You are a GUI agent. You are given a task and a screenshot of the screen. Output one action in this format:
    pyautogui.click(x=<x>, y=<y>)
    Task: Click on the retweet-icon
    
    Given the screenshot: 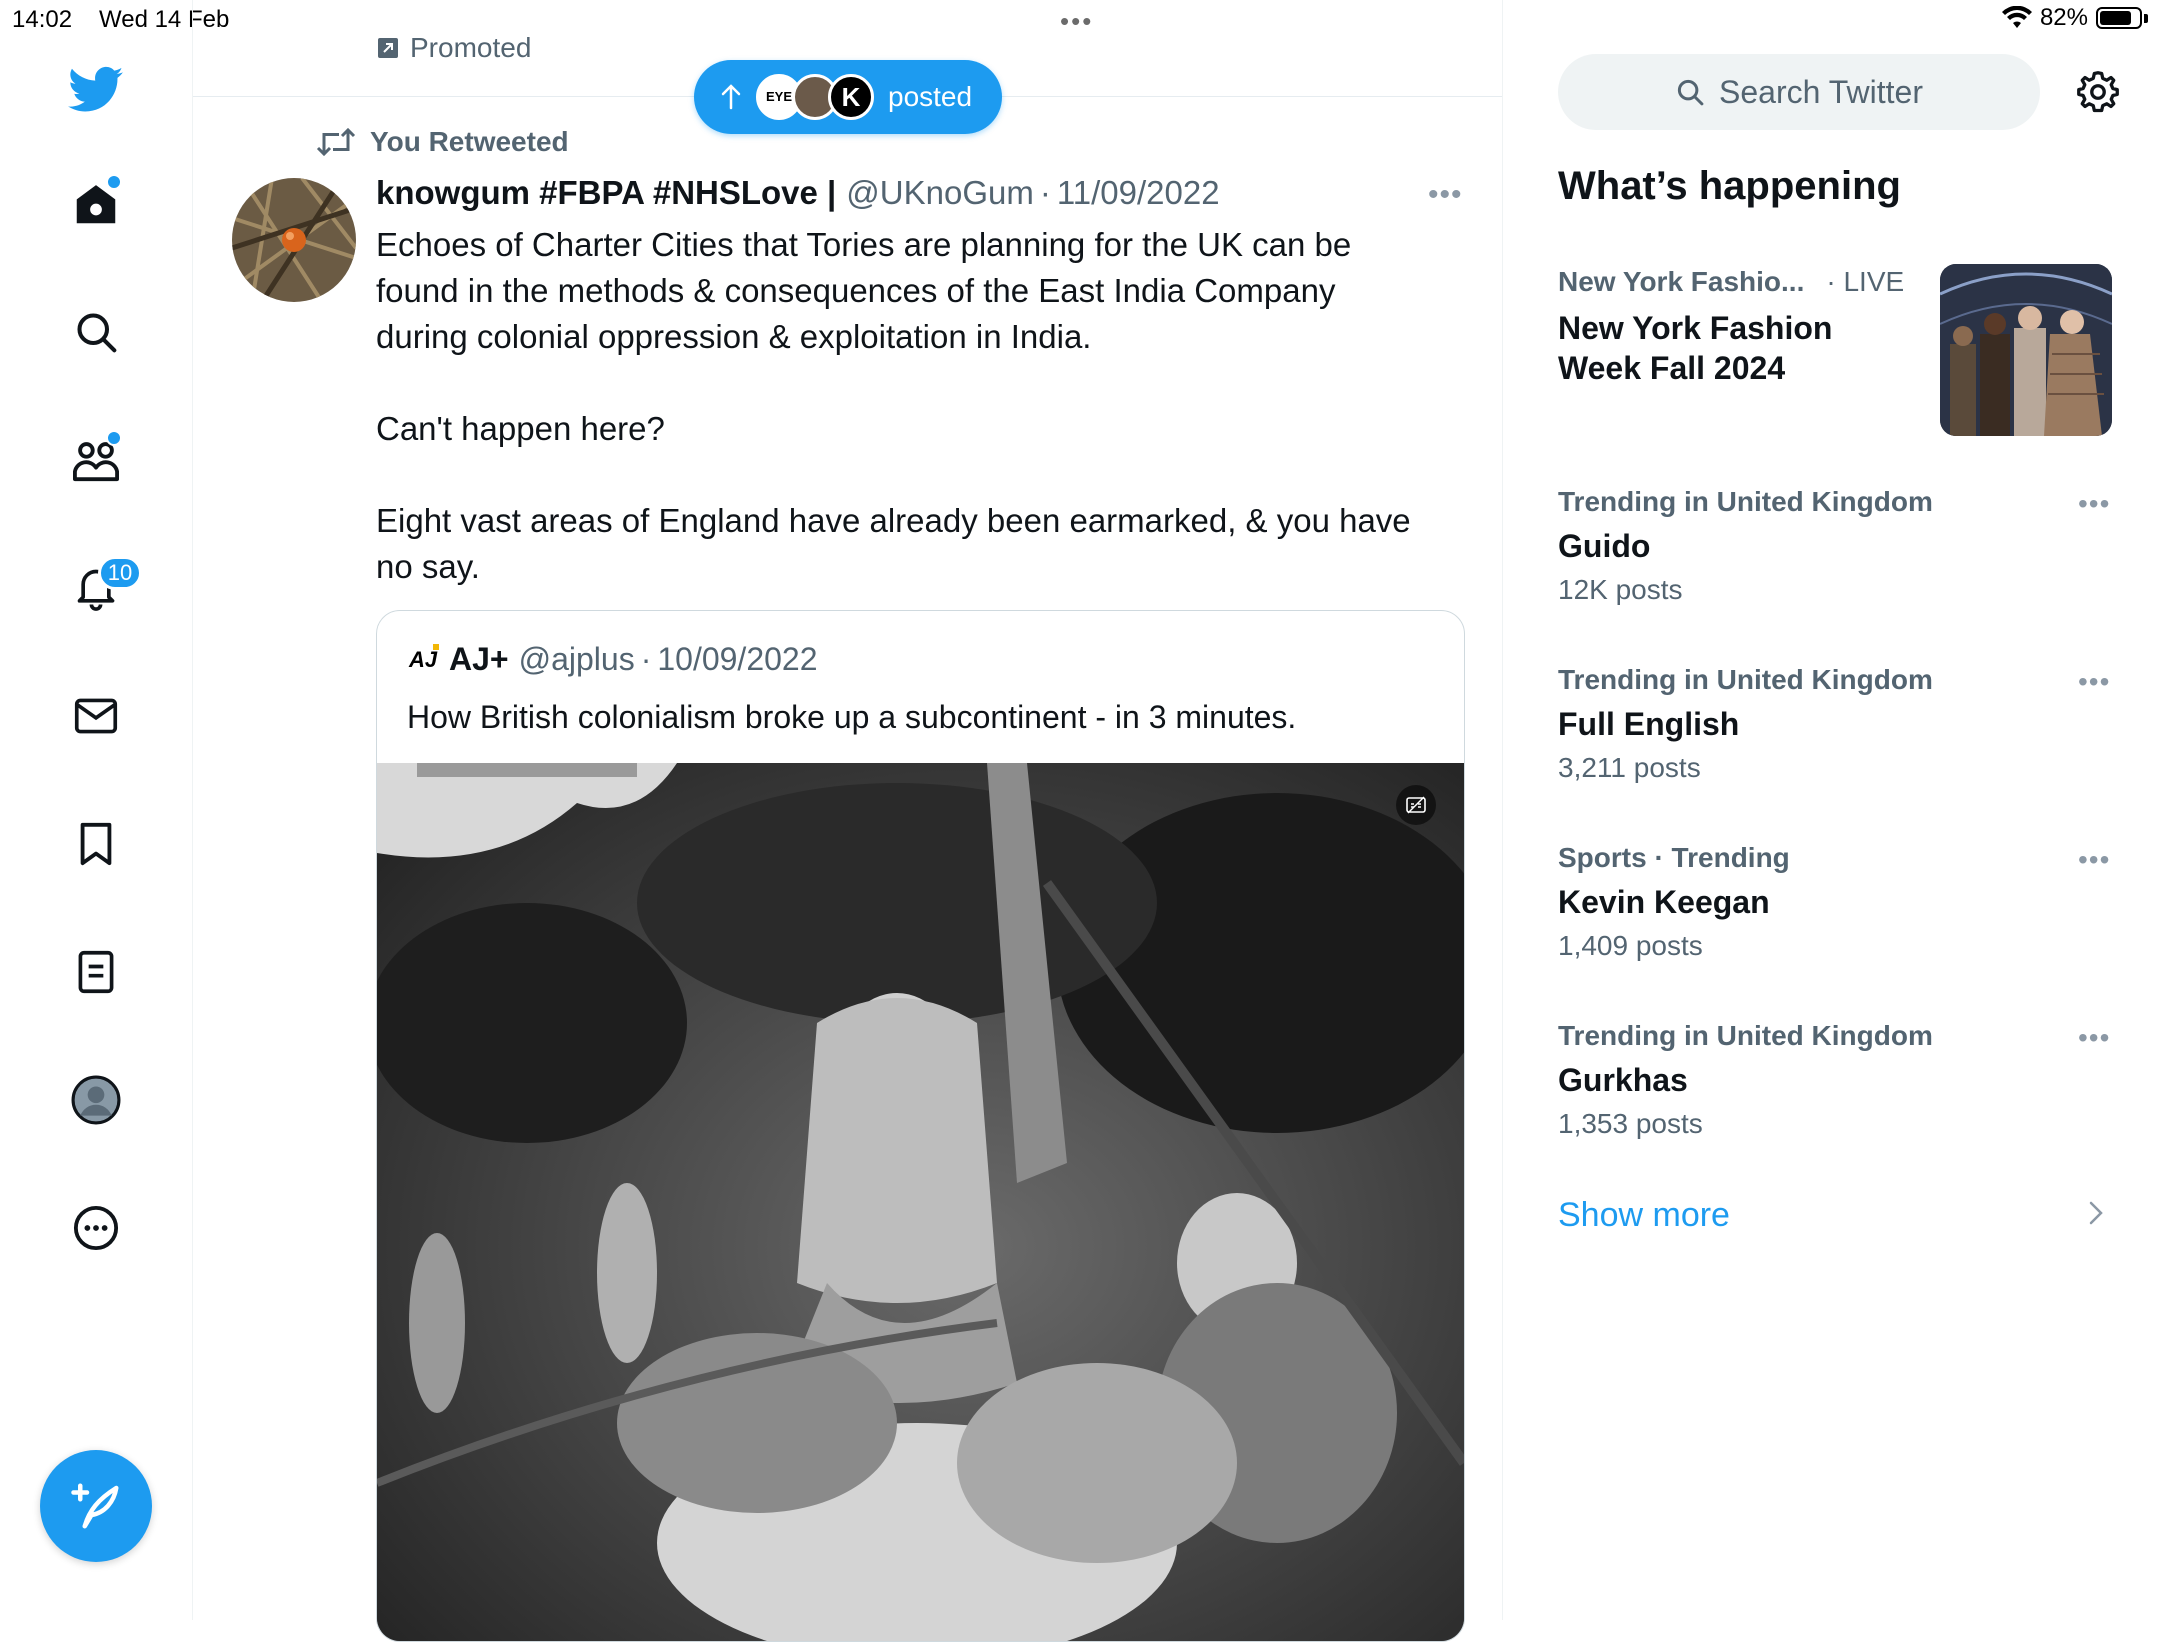 What is the action you would take?
    pyautogui.click(x=336, y=142)
    